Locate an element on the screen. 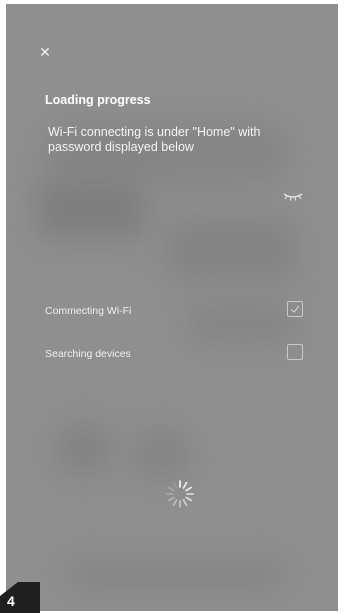 This screenshot has height=613, width=344. step-label: Commecting Wi-Fi is located at coordinates (88, 311).